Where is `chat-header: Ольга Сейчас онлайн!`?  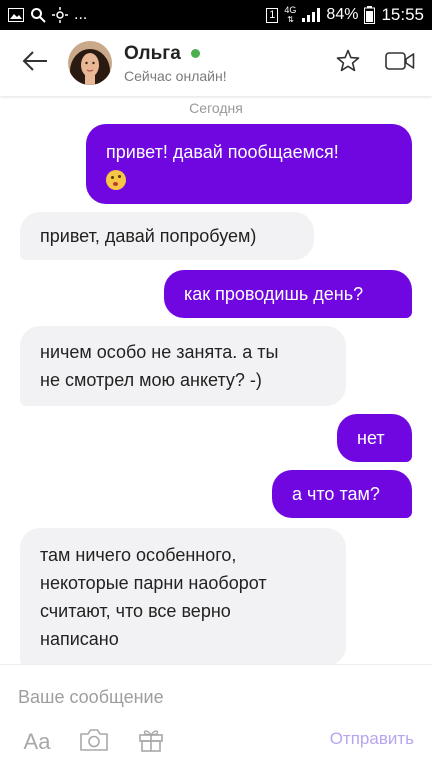 chat-header: Ольга Сейчас онлайн! is located at coordinates (216, 63).